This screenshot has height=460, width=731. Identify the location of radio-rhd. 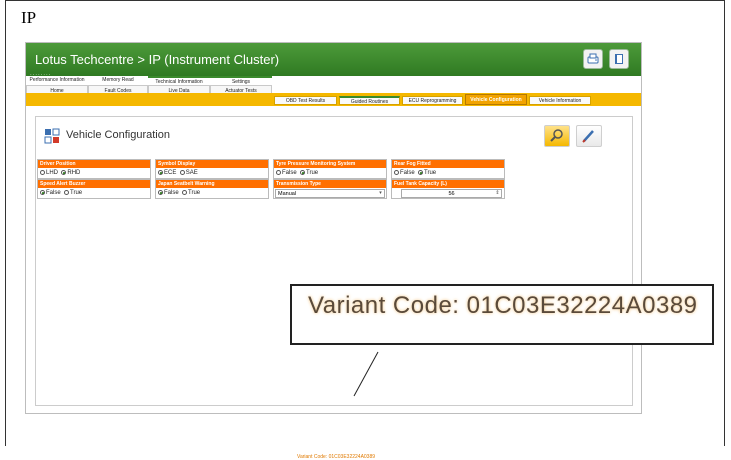
(64, 172).